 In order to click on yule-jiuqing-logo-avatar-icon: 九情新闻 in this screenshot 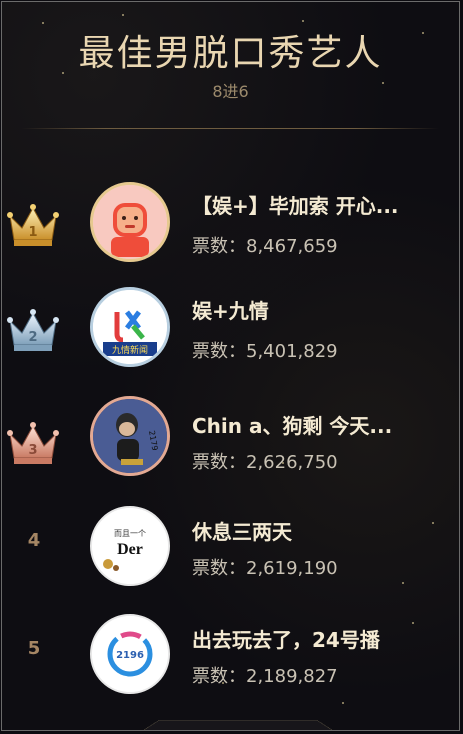, I will do `click(130, 327)`.